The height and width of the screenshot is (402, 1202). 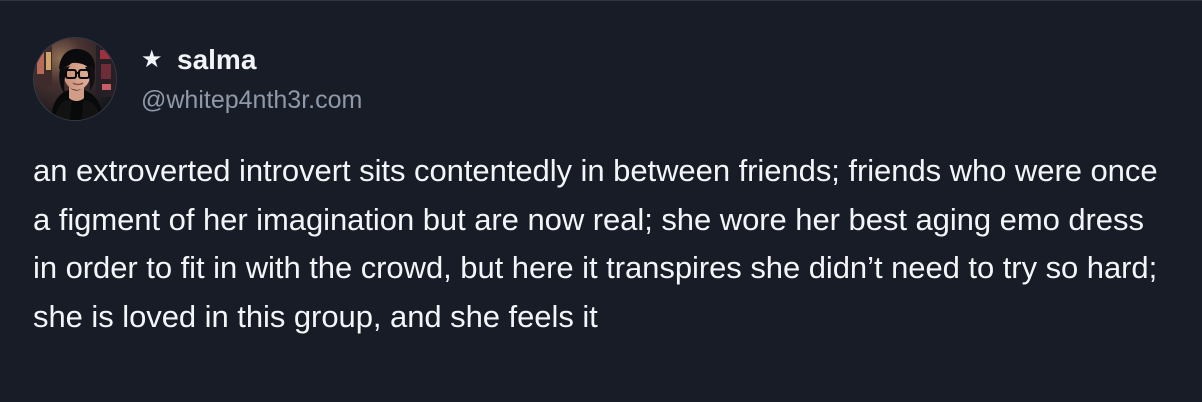 I want to click on author-name-row: ★ salma, so click(x=251, y=60).